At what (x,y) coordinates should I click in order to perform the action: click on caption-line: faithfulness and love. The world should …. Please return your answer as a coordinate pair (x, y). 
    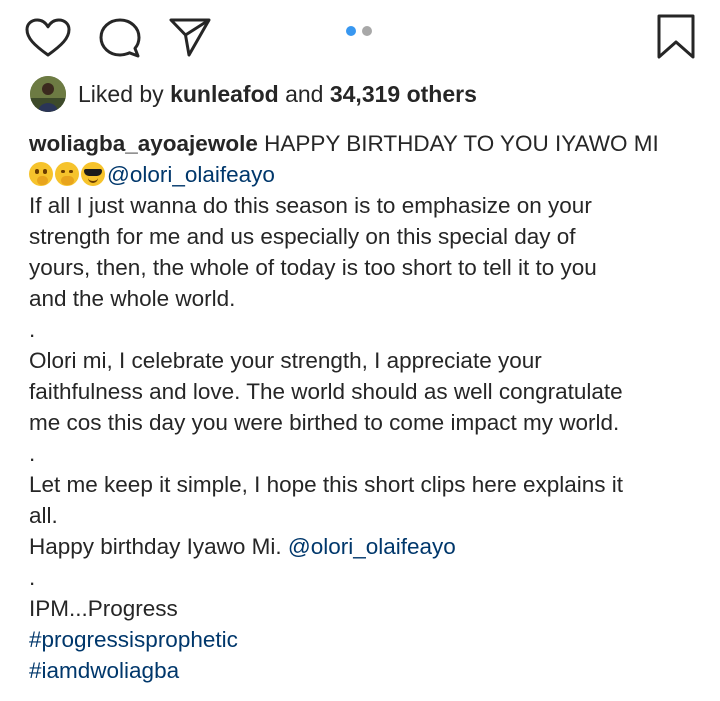
    Looking at the image, I should click on (326, 391).